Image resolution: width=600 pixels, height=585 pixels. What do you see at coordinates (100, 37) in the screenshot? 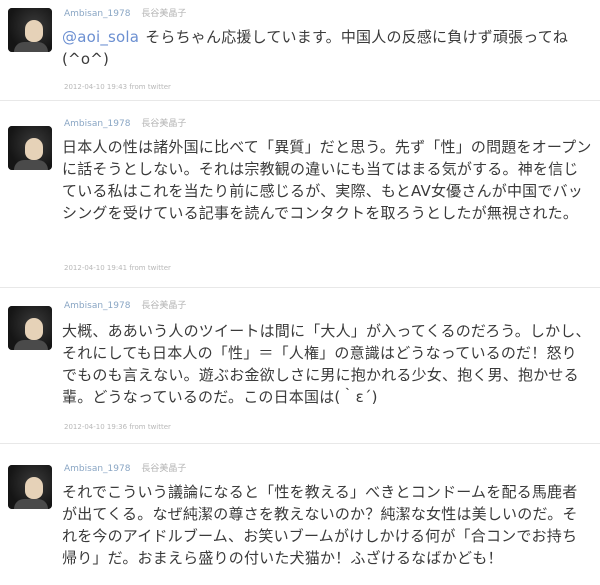
I see `mention-link: @aoi_sola` at bounding box center [100, 37].